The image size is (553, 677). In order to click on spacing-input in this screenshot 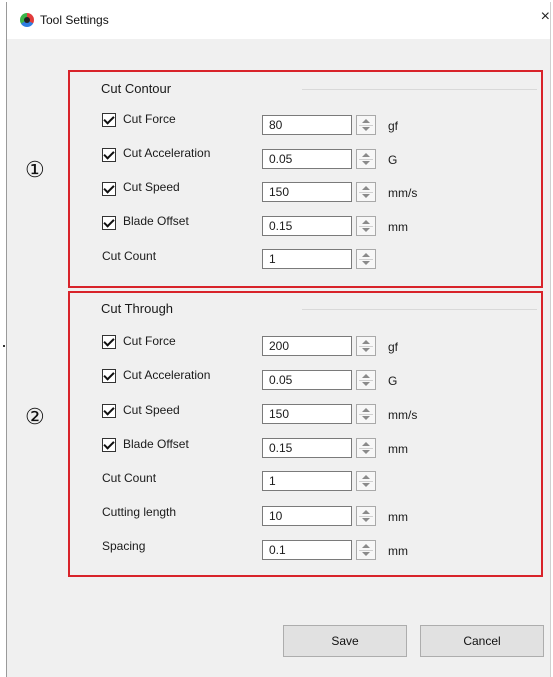, I will do `click(311, 550)`.